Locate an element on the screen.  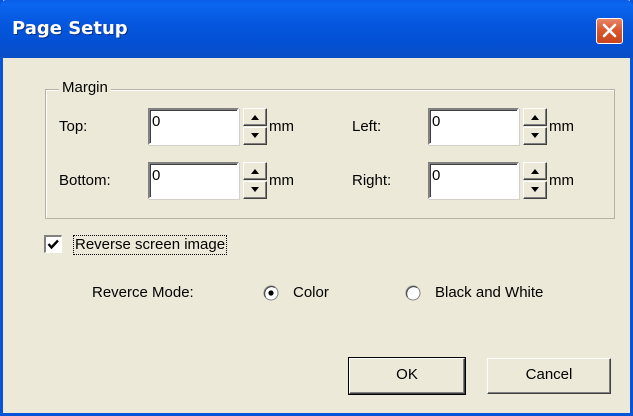
bottom-margin-spinner is located at coordinates (255, 180).